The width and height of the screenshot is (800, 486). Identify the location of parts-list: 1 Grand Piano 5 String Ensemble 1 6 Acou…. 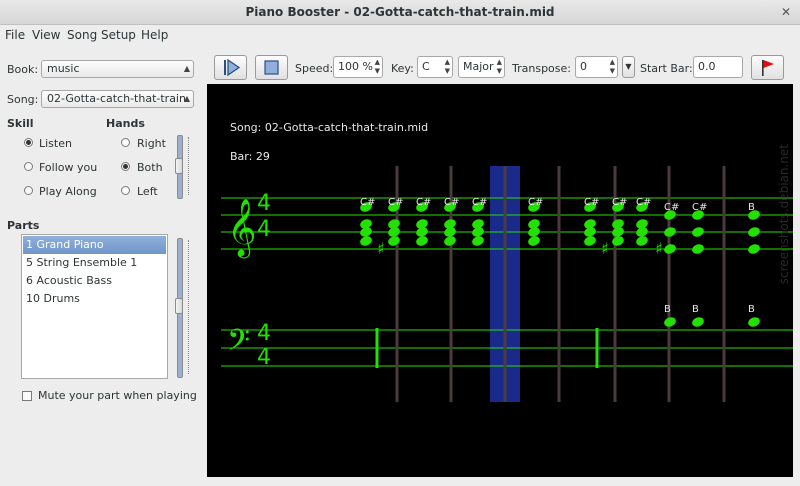
(94, 306).